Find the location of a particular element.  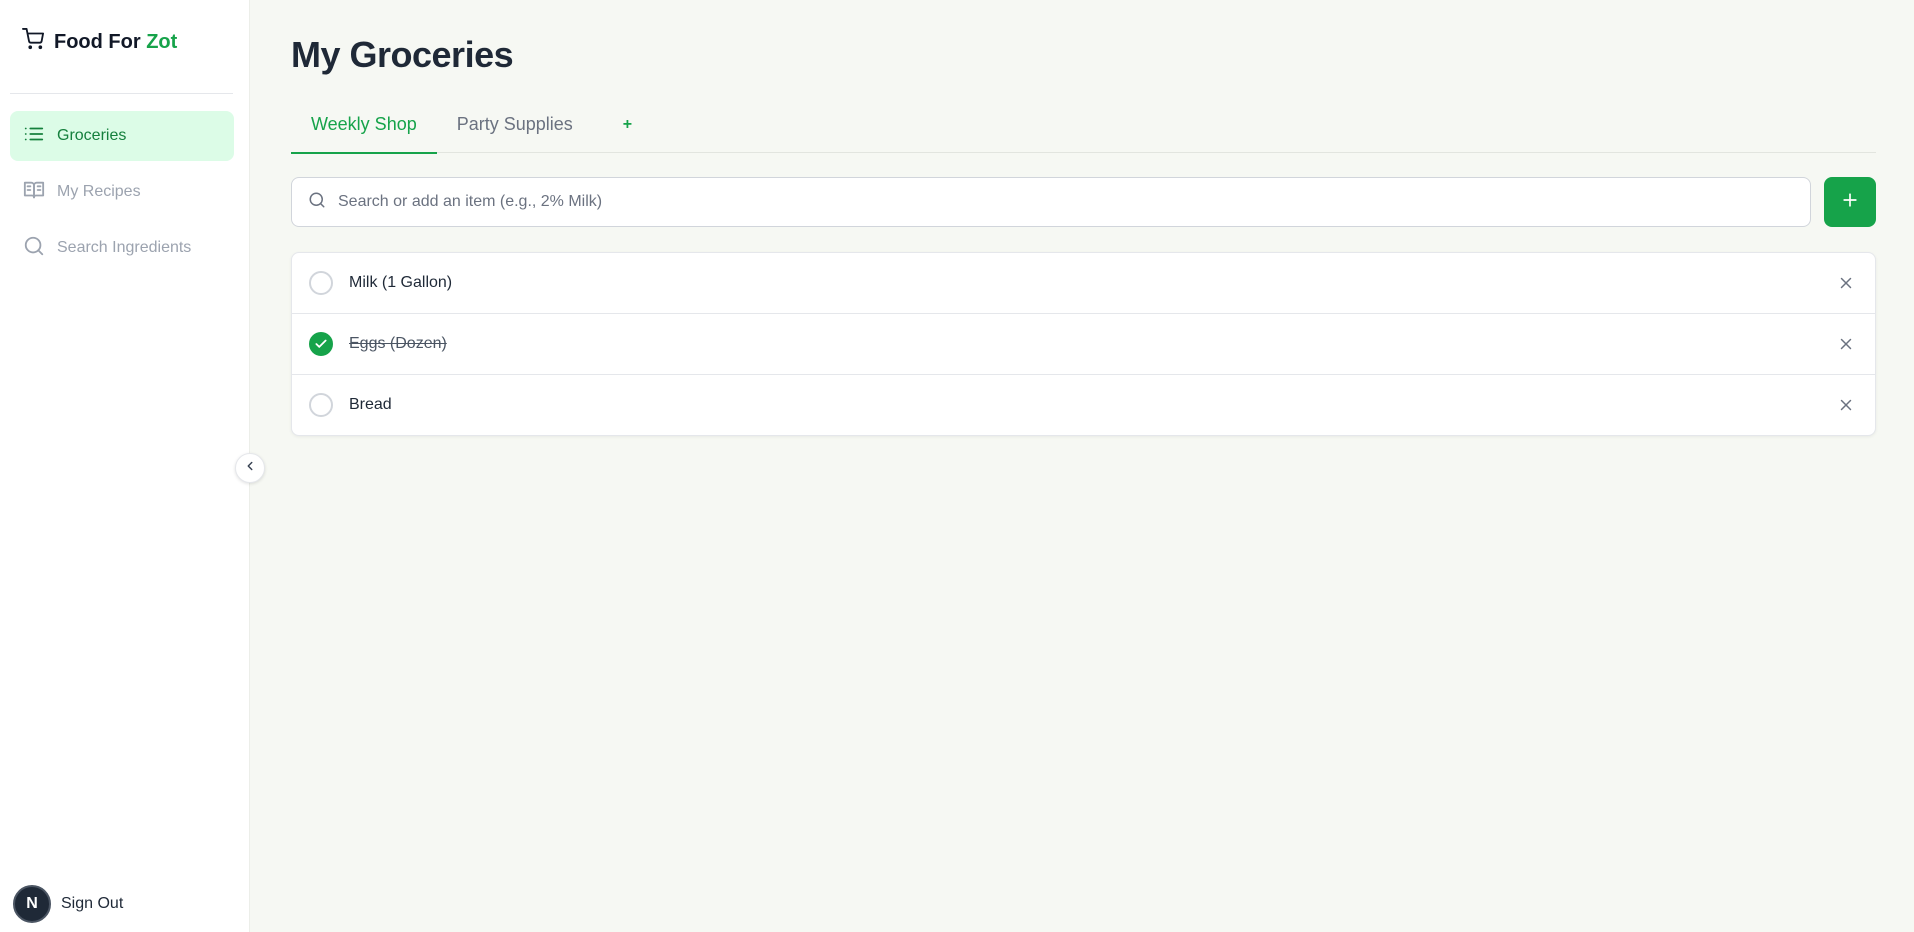

sidebar-item-label: My Recipes is located at coordinates (99, 191).